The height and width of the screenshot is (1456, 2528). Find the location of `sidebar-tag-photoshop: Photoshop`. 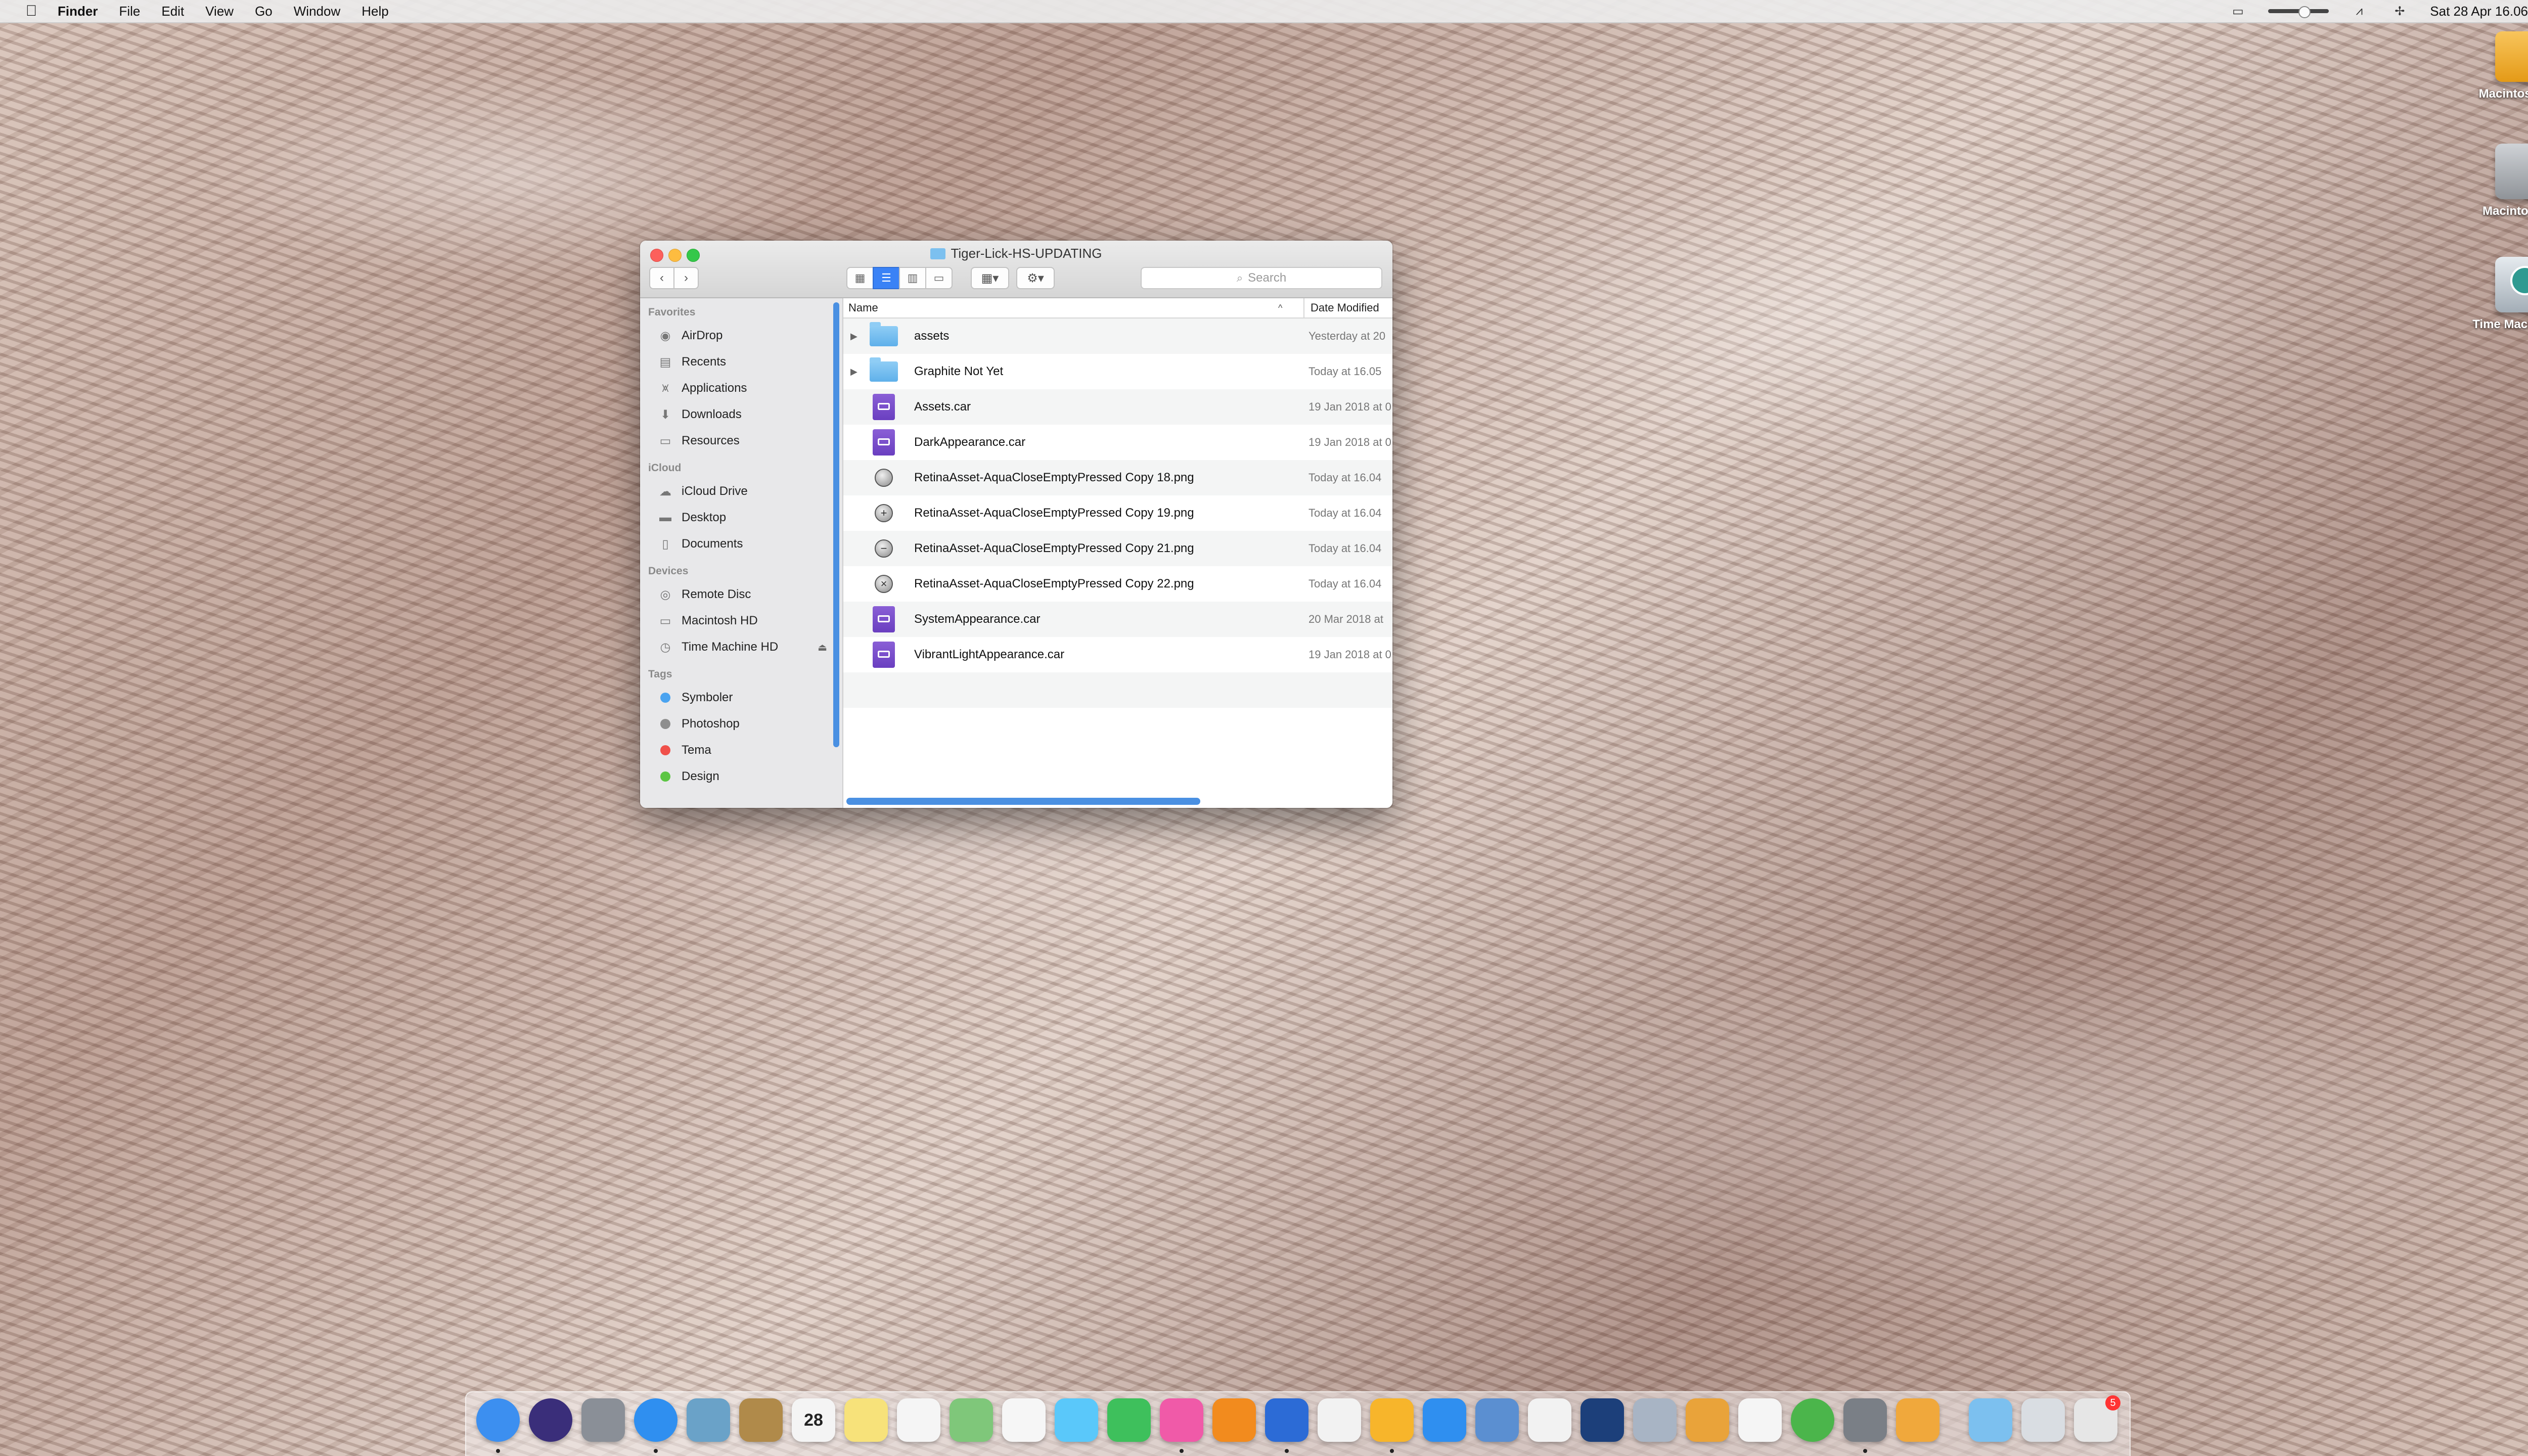

sidebar-tag-photoshop: Photoshop is located at coordinates (741, 724).